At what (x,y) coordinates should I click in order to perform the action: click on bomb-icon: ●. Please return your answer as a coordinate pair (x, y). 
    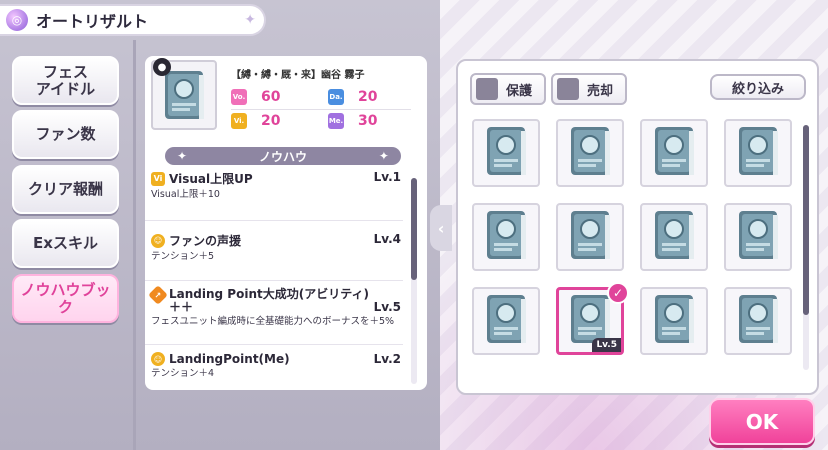
    Looking at the image, I should click on (162, 67).